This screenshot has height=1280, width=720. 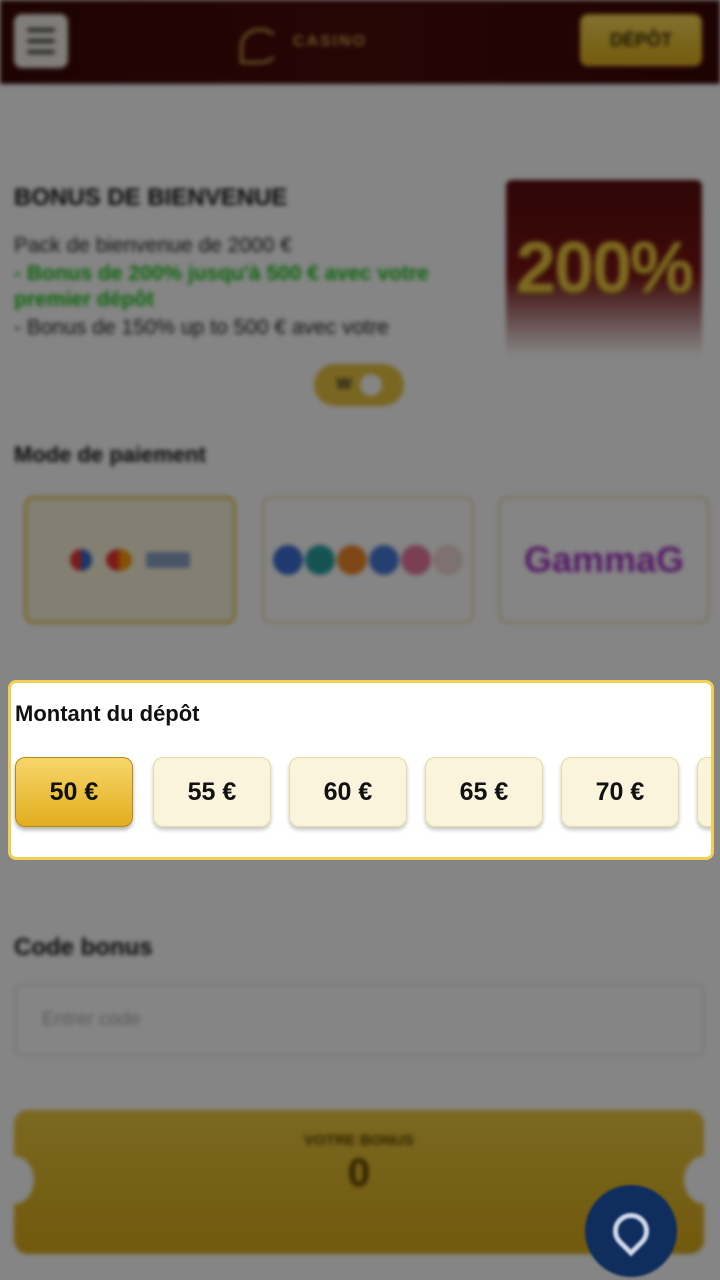 I want to click on location-pin-icon, so click(x=631, y=1231).